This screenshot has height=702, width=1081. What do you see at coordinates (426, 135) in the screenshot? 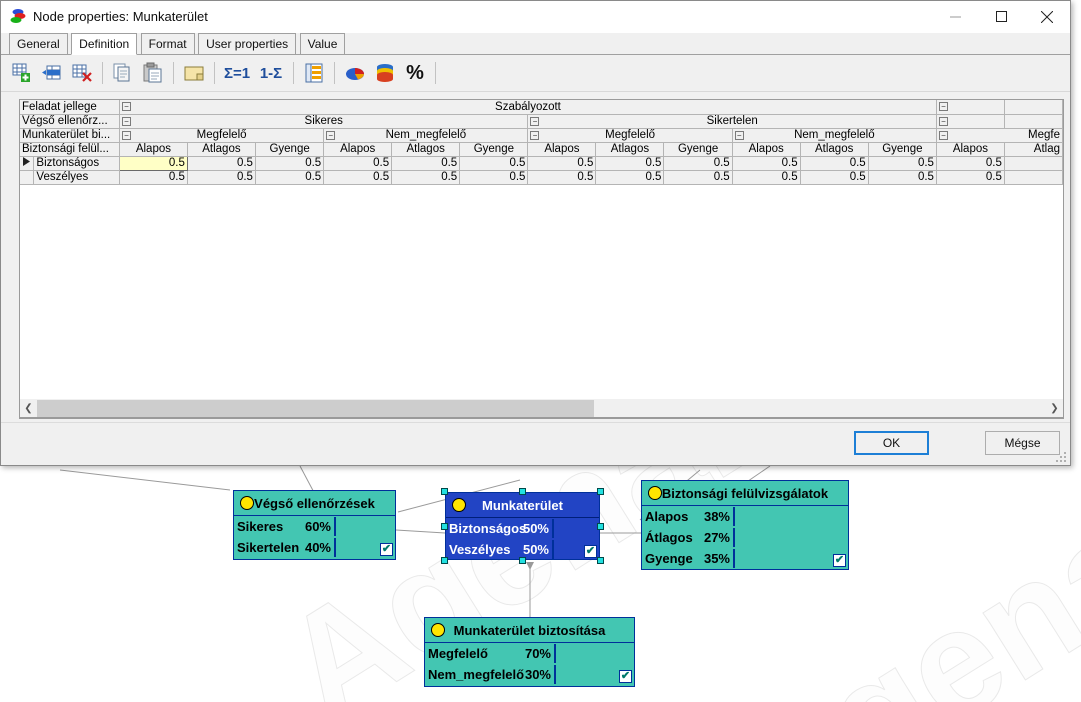
I see `header-group-nem-megfelelo-1: − Nem_megfelelő` at bounding box center [426, 135].